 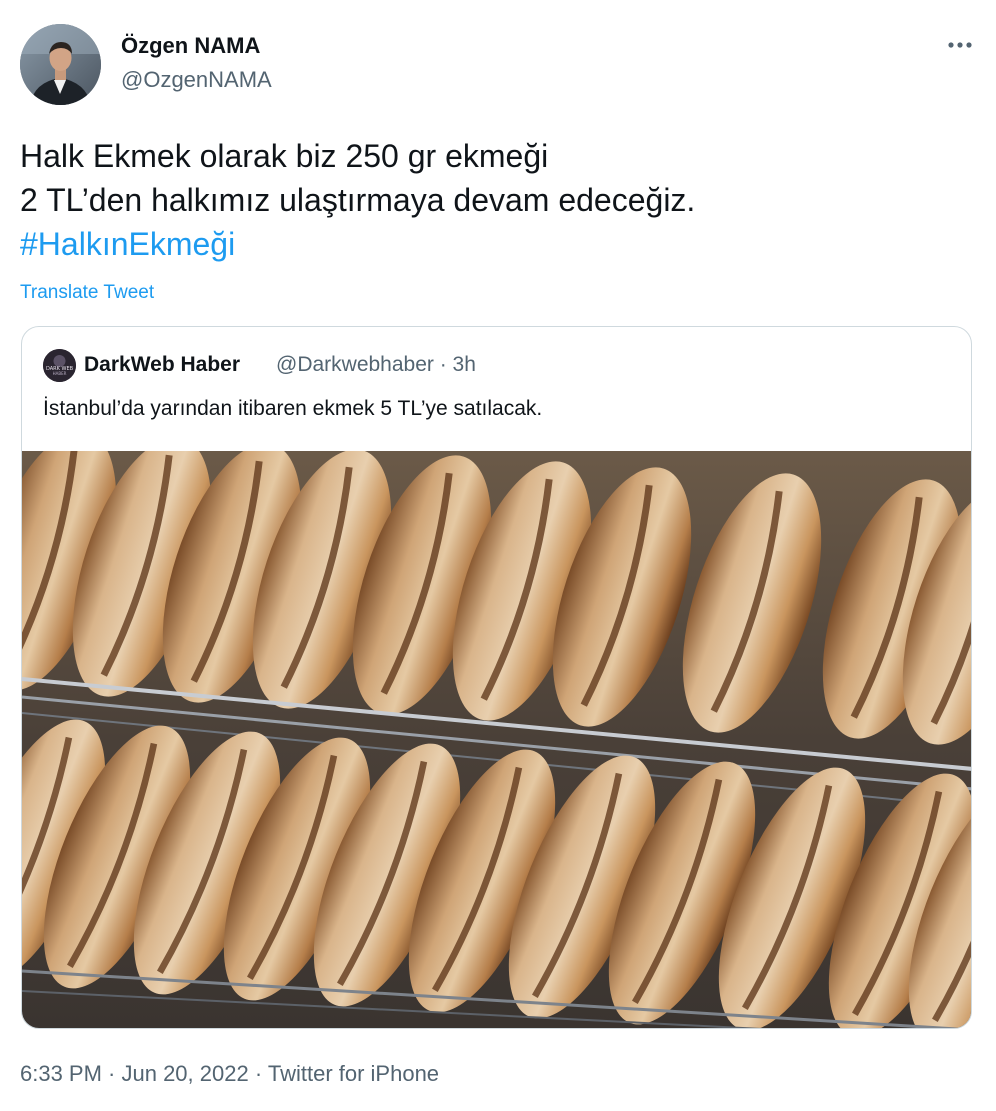 What do you see at coordinates (353, 1073) in the screenshot?
I see `tweet-source: Twitter for iPhone` at bounding box center [353, 1073].